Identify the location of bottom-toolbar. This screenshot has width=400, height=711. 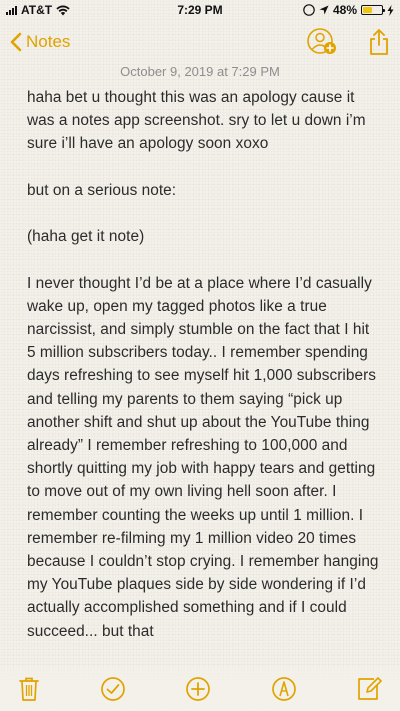
(200, 689).